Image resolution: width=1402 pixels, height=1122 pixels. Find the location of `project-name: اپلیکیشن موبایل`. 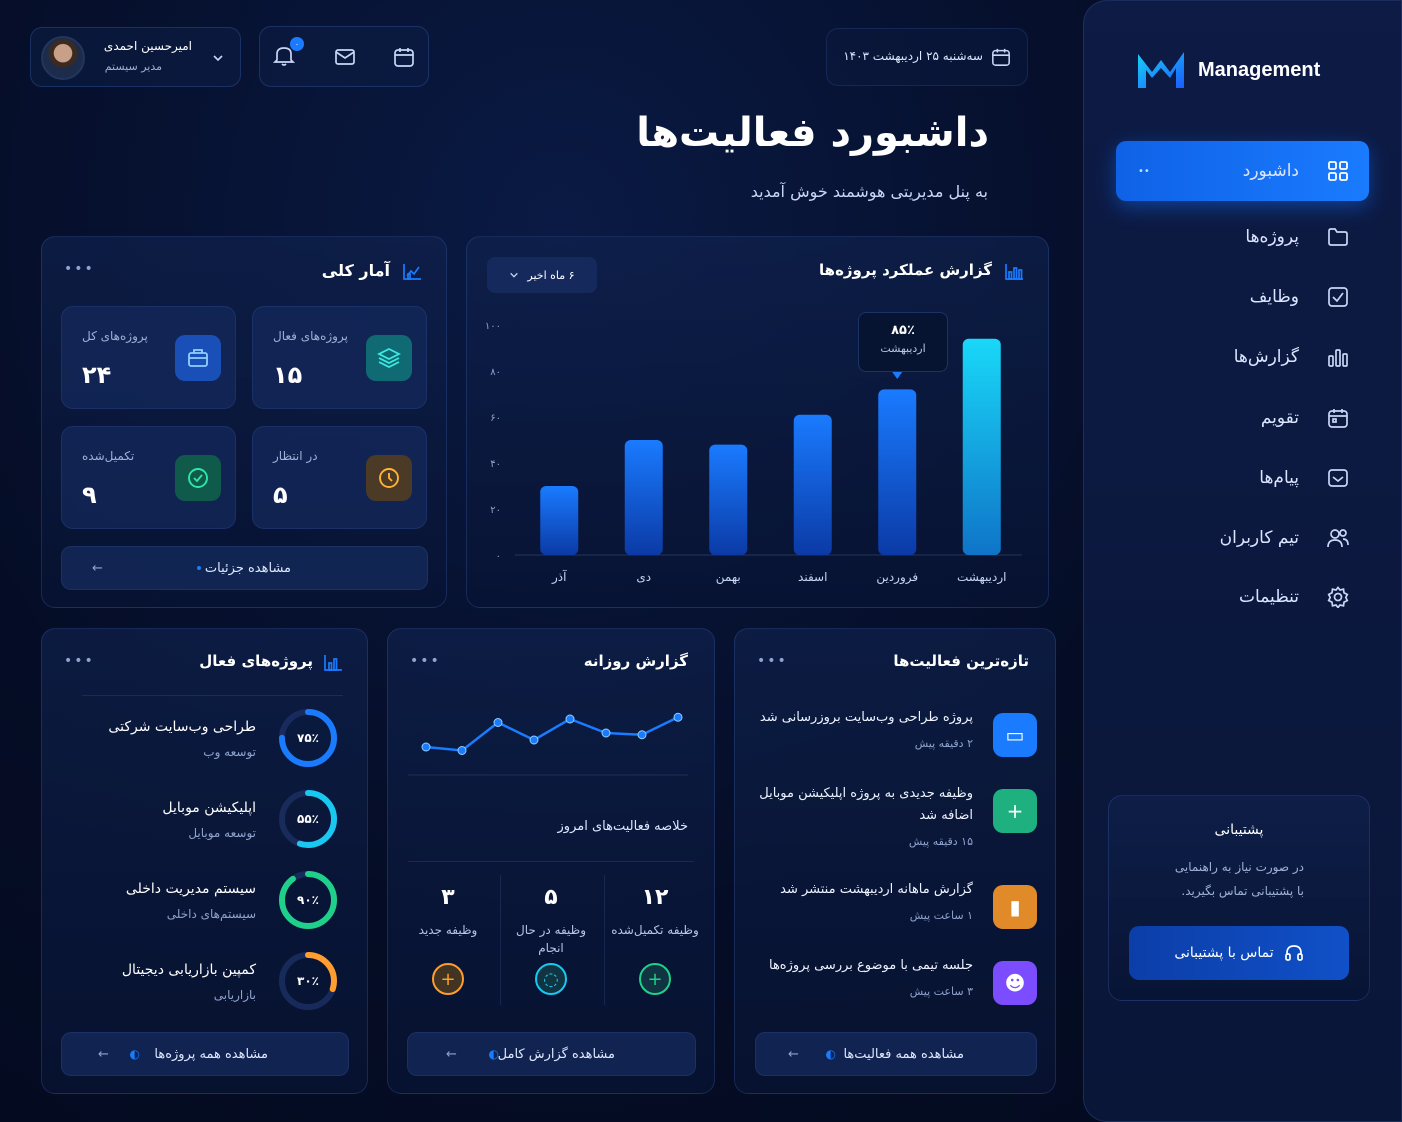

project-name: اپلیکیشن موبایل is located at coordinates (209, 808).